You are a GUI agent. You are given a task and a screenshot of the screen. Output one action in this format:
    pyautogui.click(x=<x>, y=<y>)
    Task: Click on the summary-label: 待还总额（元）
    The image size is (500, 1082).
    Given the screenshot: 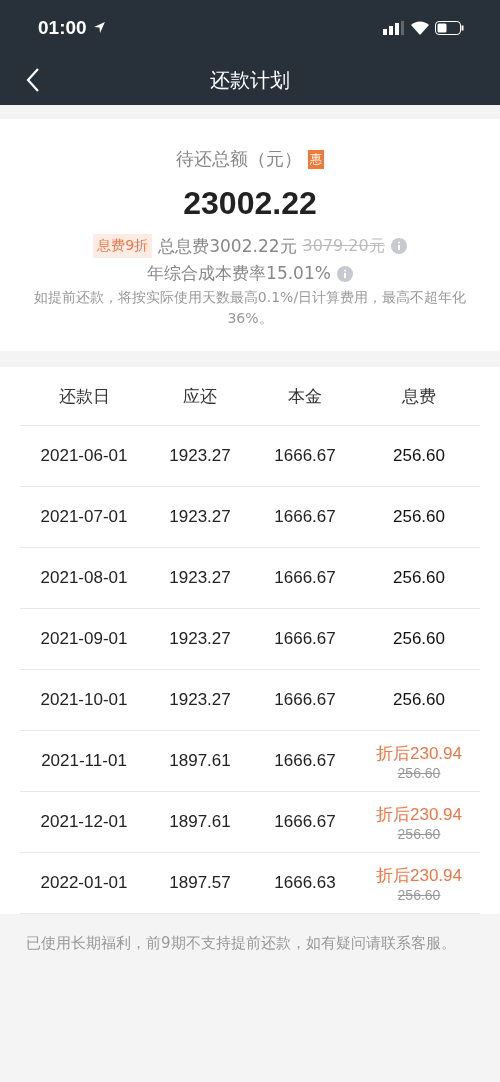 What is the action you would take?
    pyautogui.click(x=239, y=159)
    